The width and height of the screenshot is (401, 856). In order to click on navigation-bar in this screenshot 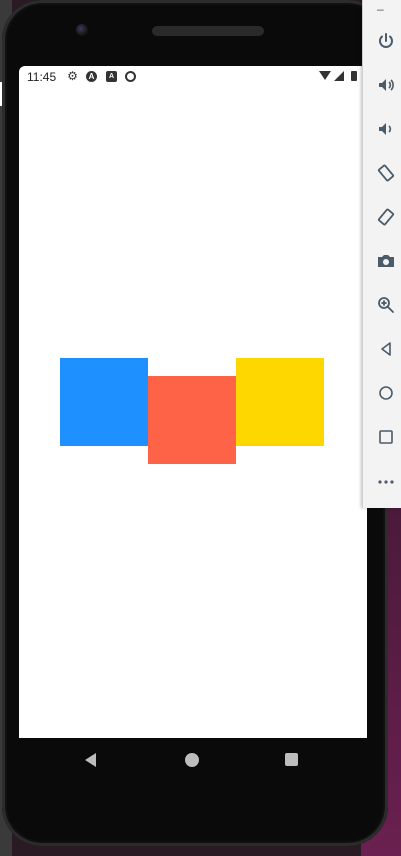, I will do `click(193, 760)`.